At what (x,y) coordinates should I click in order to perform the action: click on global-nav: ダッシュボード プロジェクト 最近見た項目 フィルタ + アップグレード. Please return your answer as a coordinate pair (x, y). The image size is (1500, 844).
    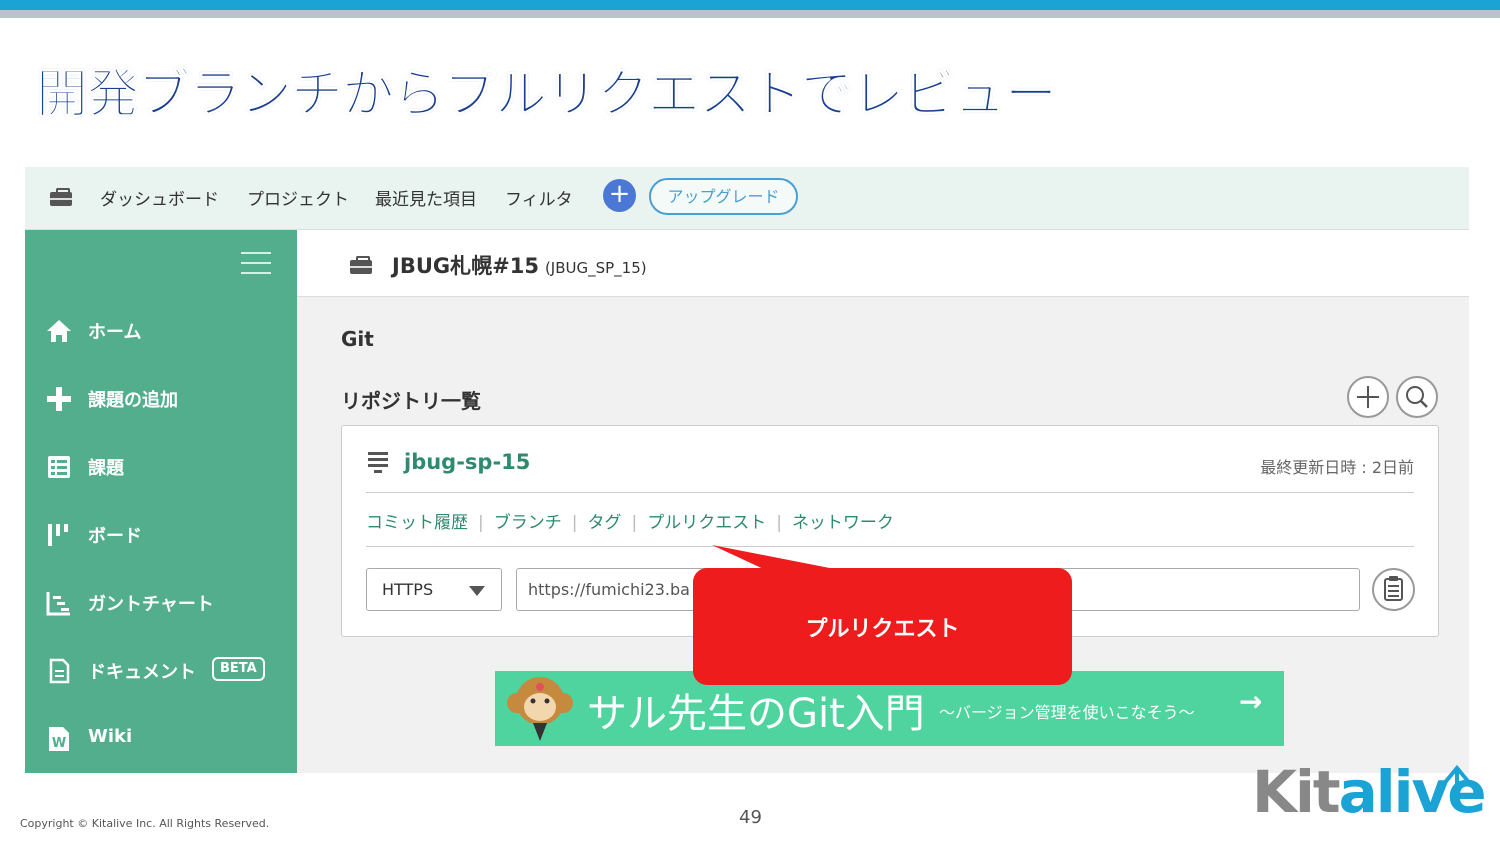
    Looking at the image, I should click on (747, 198).